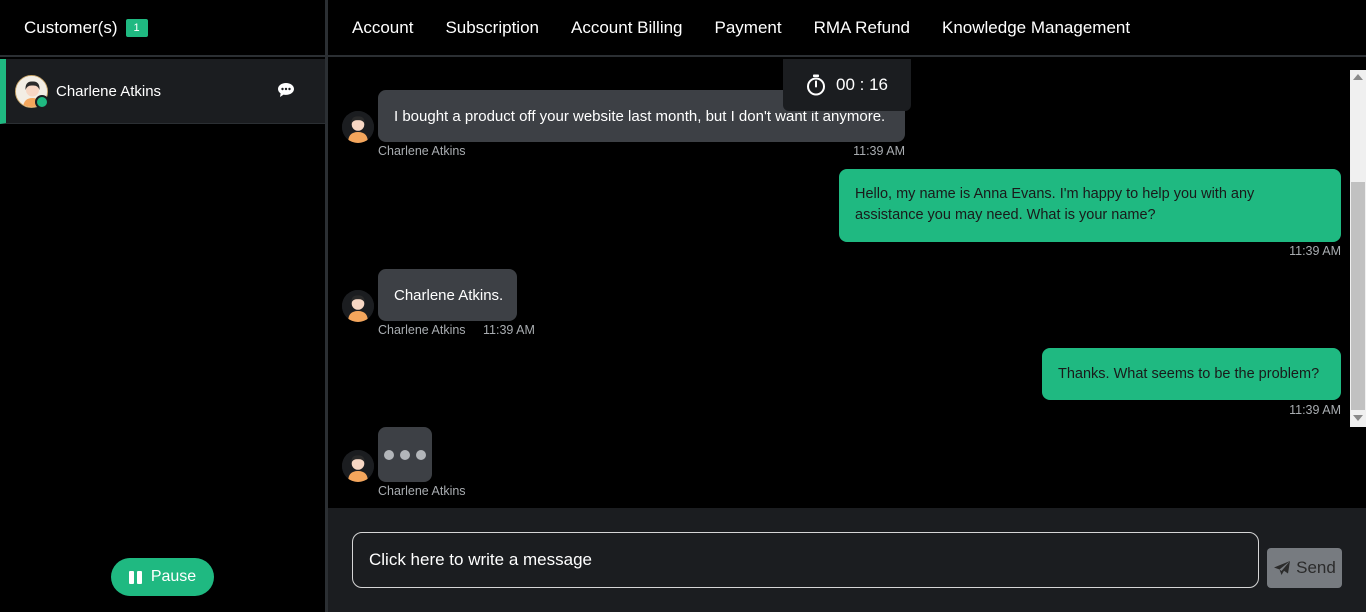 Image resolution: width=1366 pixels, height=612 pixels. I want to click on scroll-up-arrow-icon, so click(1358, 77).